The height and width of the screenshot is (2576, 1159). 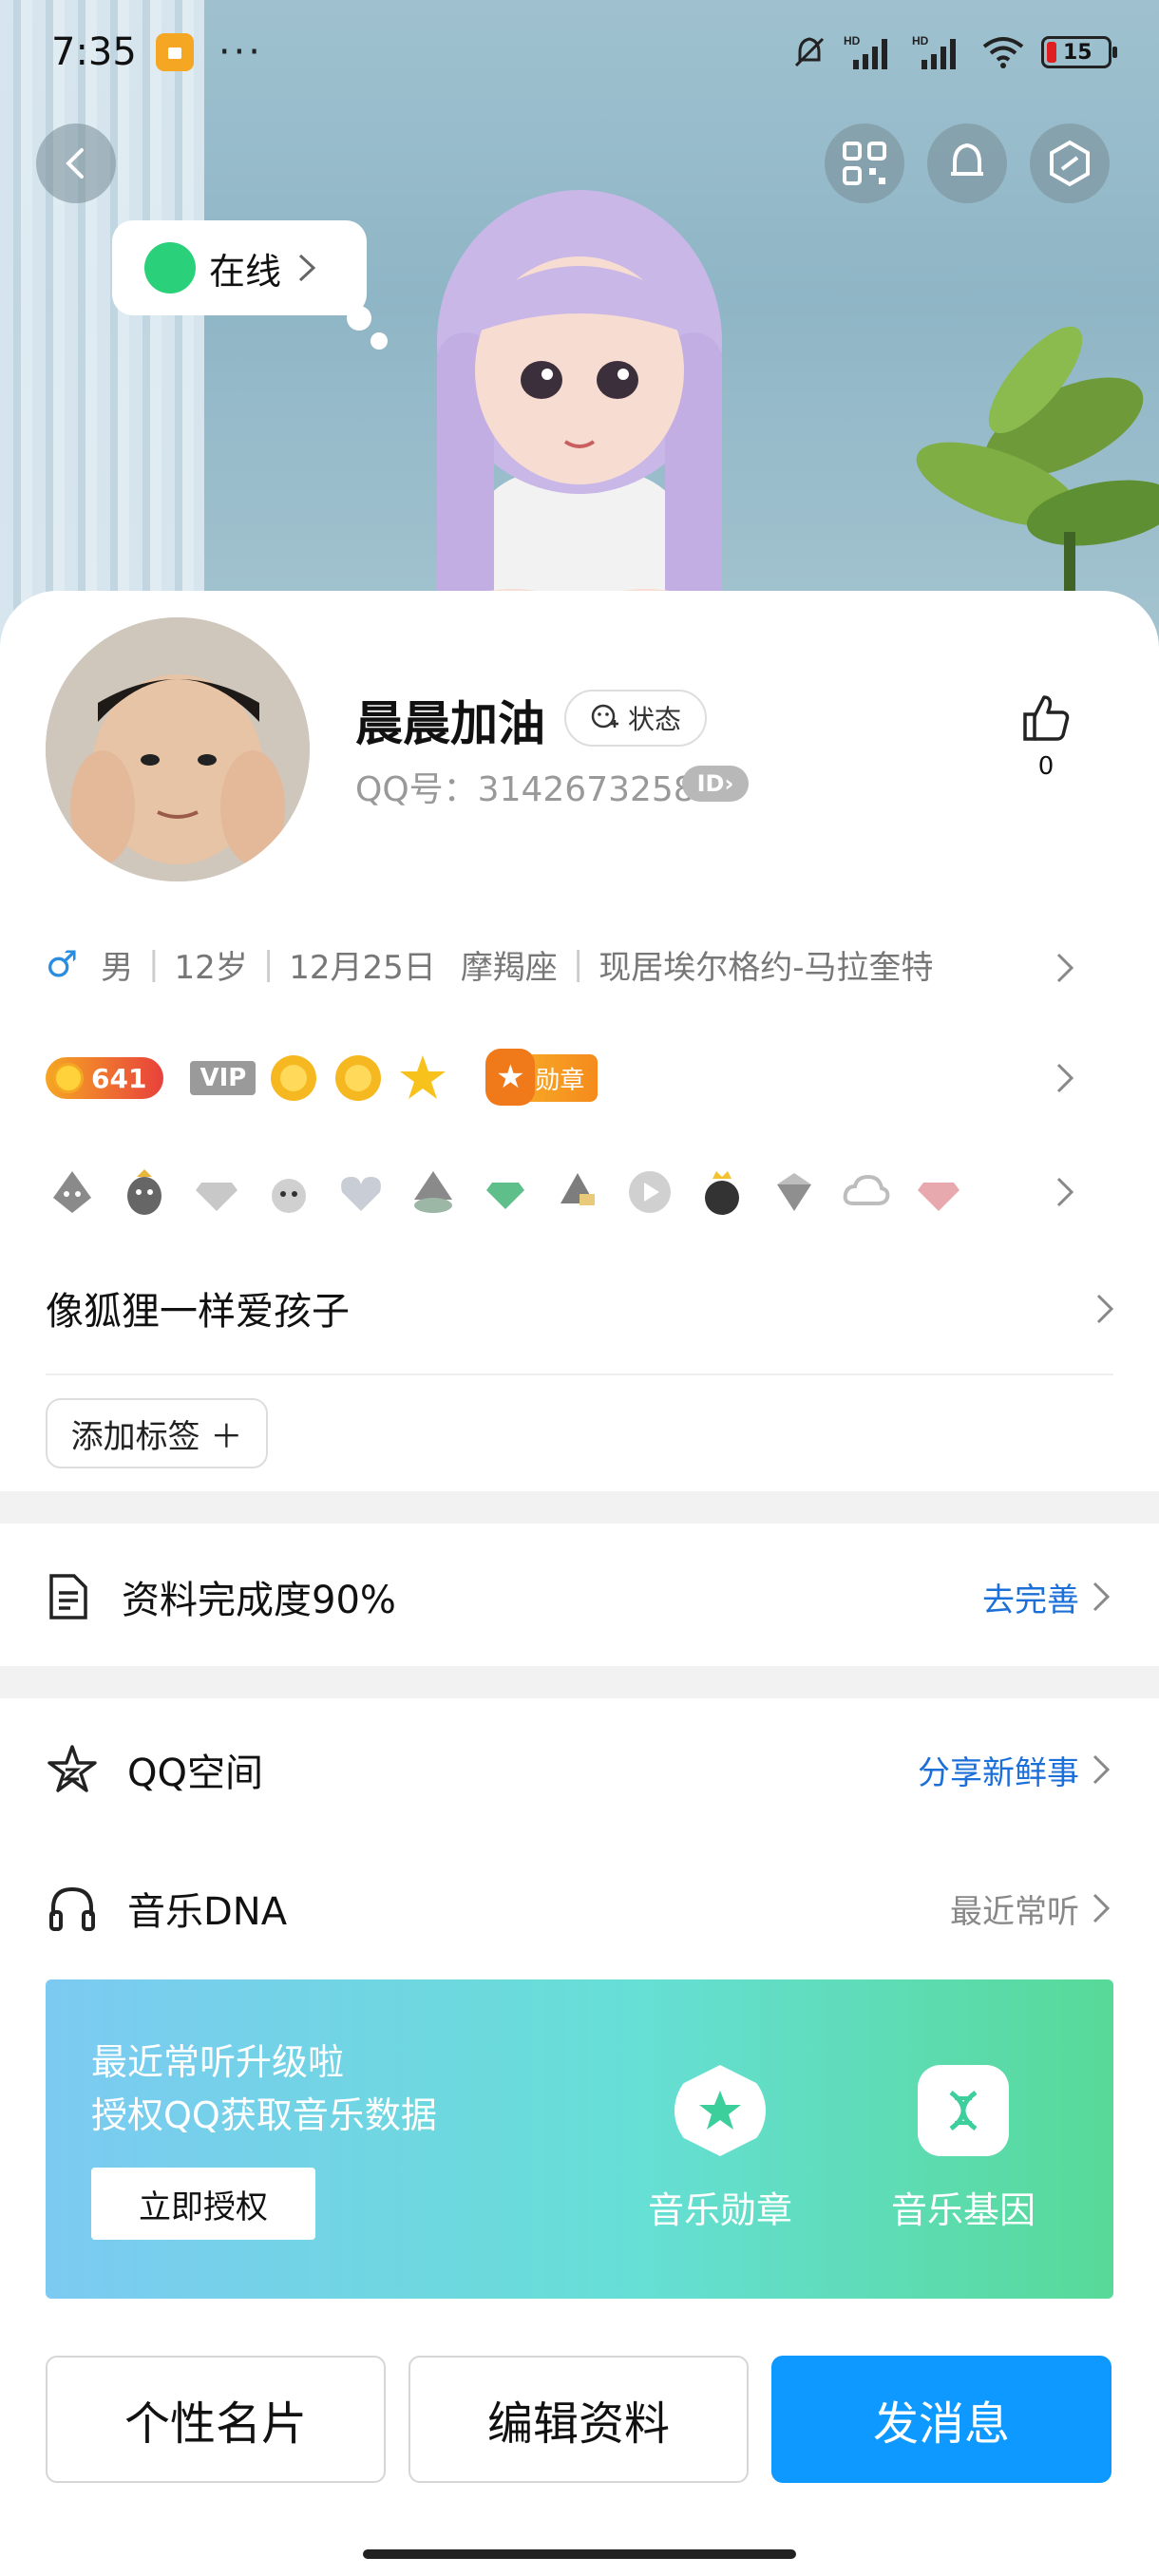 I want to click on online-dot-icon, so click(x=170, y=268).